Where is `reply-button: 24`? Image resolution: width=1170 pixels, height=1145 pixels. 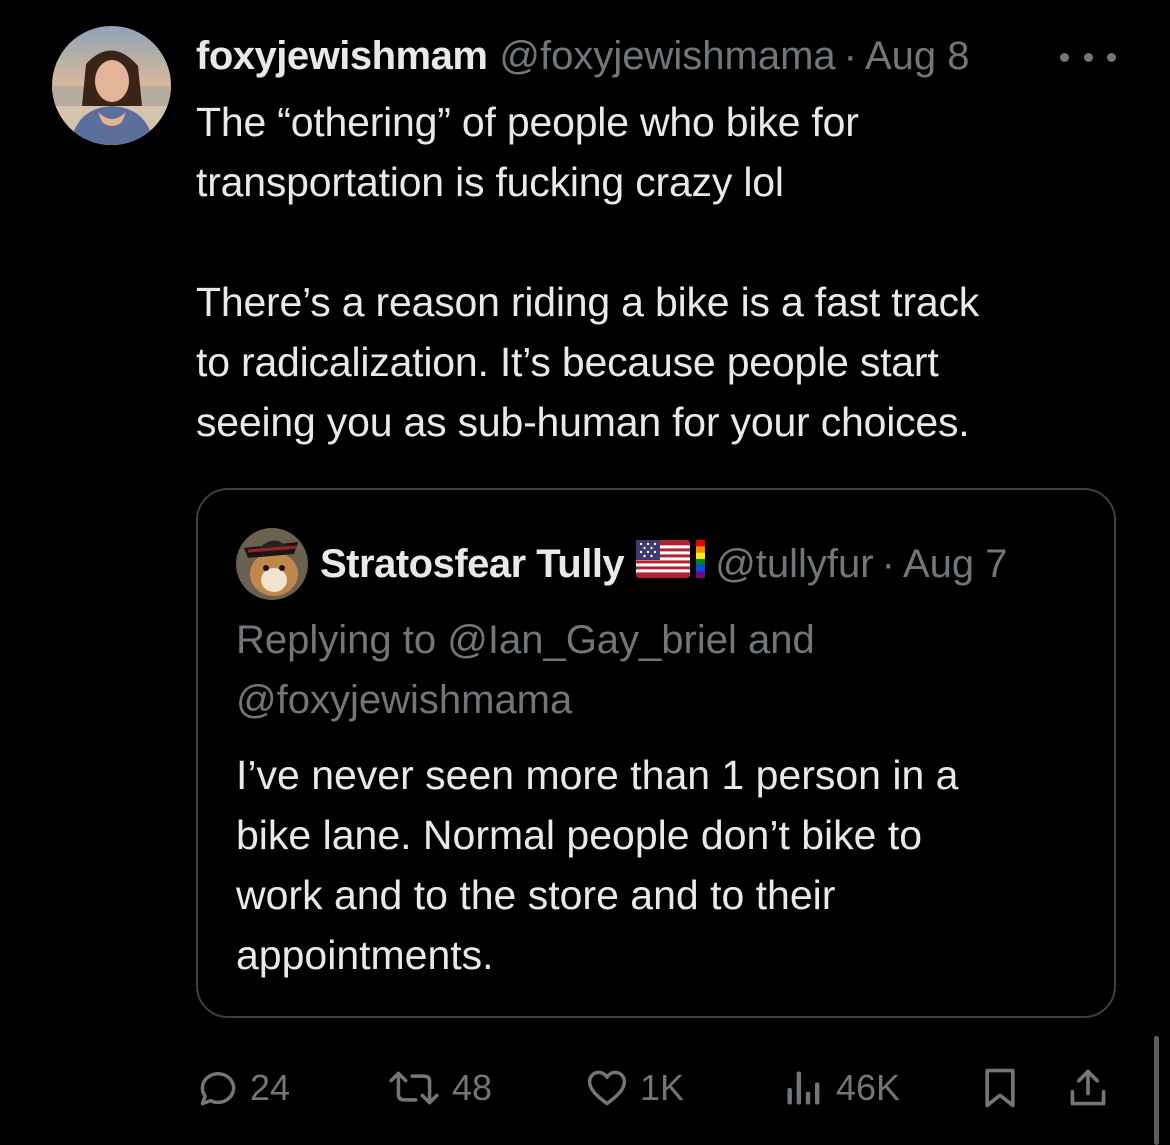 reply-button: 24 is located at coordinates (243, 1088).